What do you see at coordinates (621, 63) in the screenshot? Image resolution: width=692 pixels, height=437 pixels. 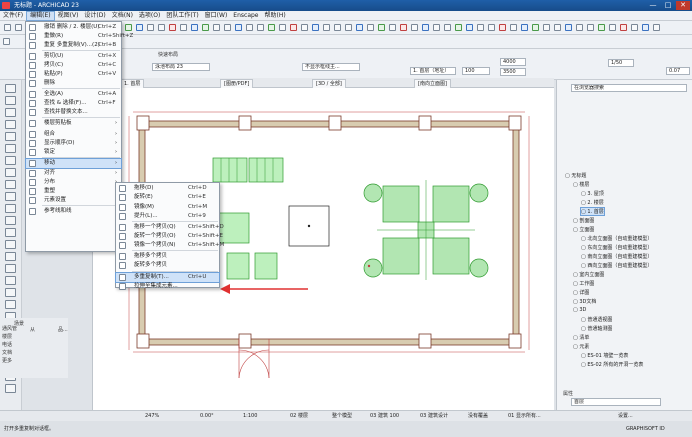 I see `scale-field: 1/50` at bounding box center [621, 63].